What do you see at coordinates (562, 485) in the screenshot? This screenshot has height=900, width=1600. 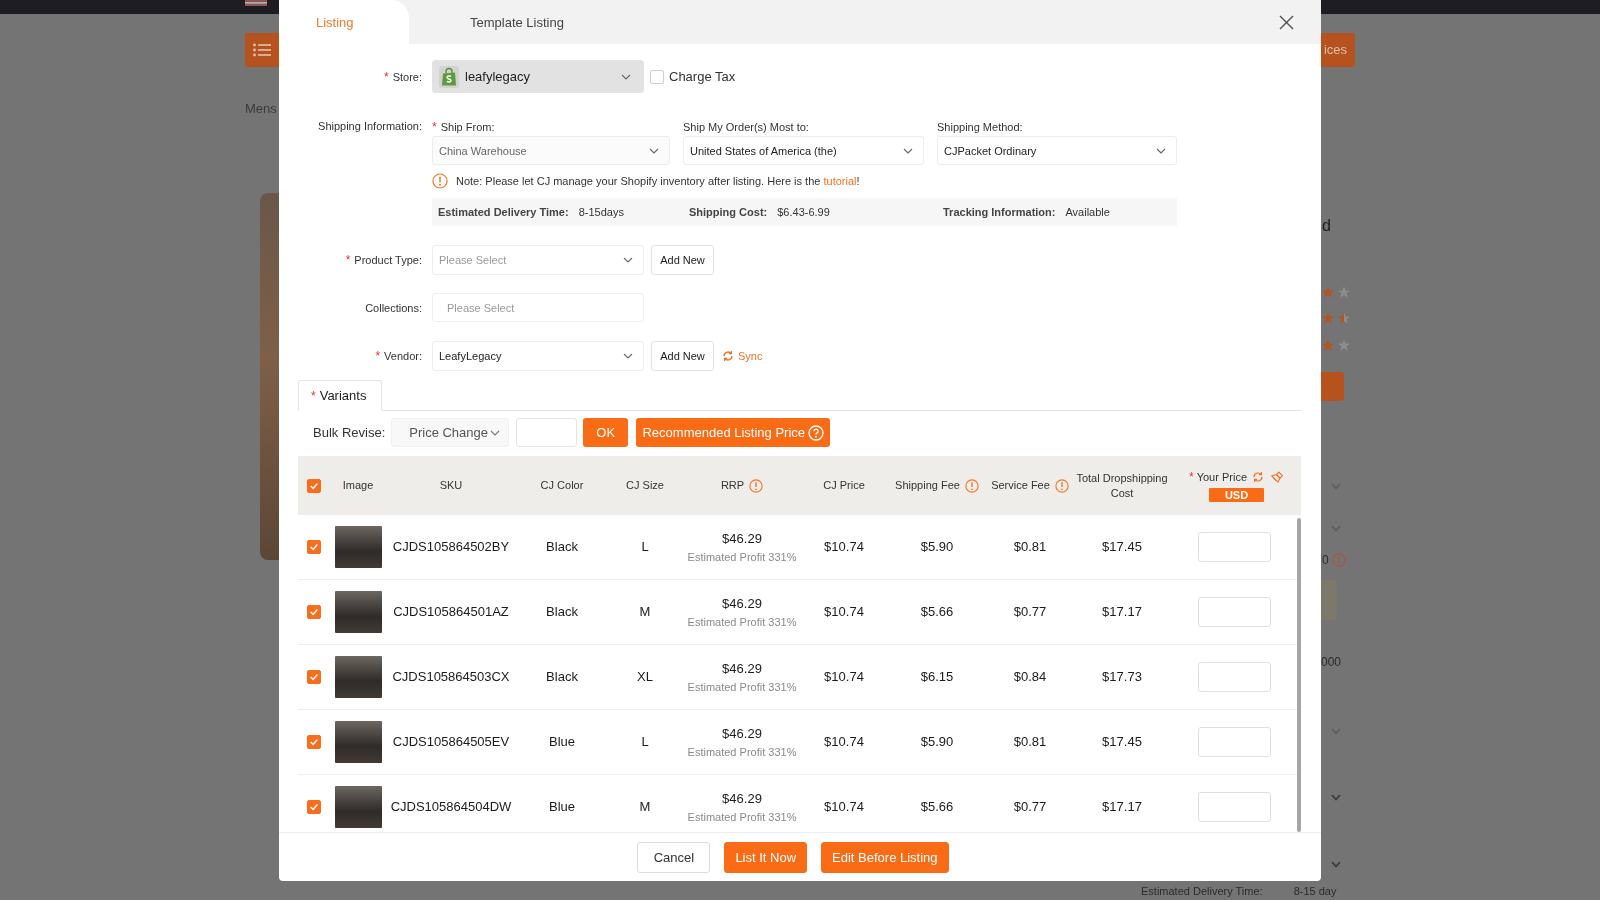 I see `column-header: CJ Color` at bounding box center [562, 485].